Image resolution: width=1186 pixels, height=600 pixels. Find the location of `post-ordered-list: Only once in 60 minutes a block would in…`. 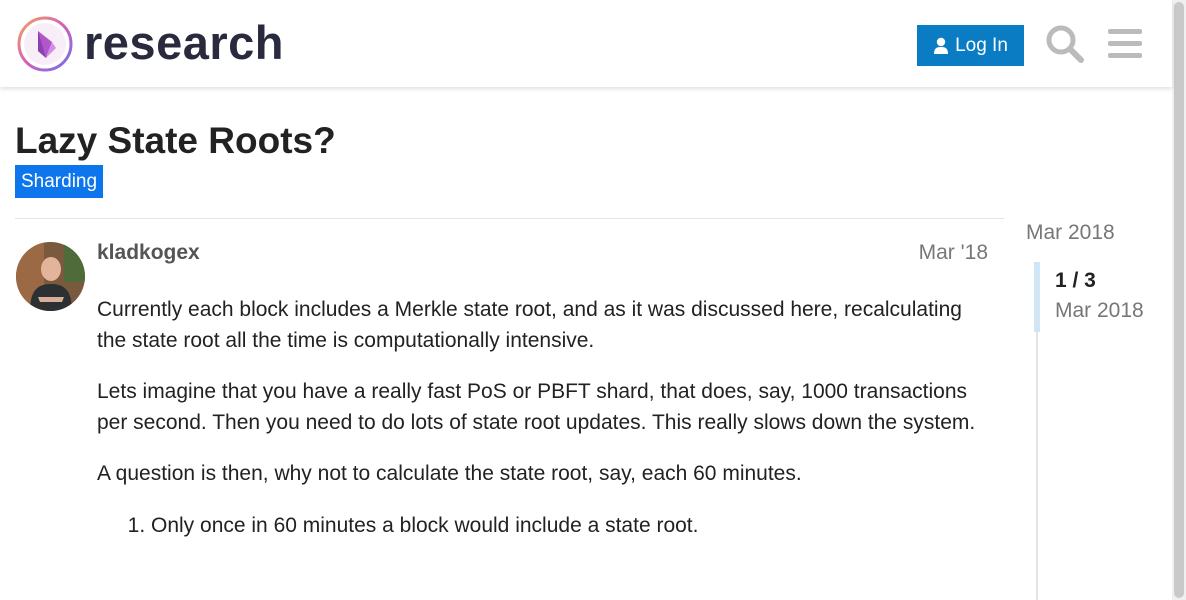

post-ordered-list: Only once in 60 minutes a block would in… is located at coordinates (537, 526).